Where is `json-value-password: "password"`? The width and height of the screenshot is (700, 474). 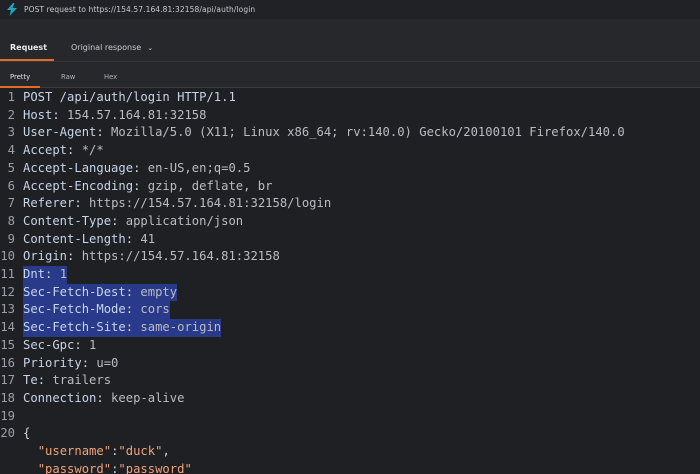
json-value-password: "password" is located at coordinates (155, 467).